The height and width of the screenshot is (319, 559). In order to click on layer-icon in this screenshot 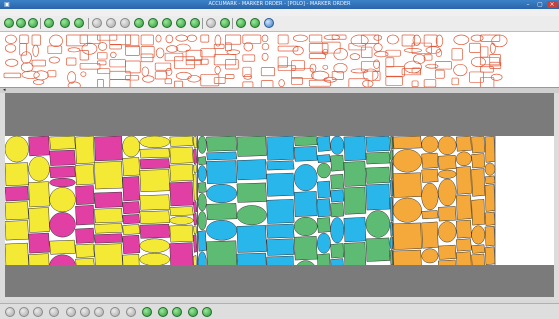, I will do `click(147, 312)`.